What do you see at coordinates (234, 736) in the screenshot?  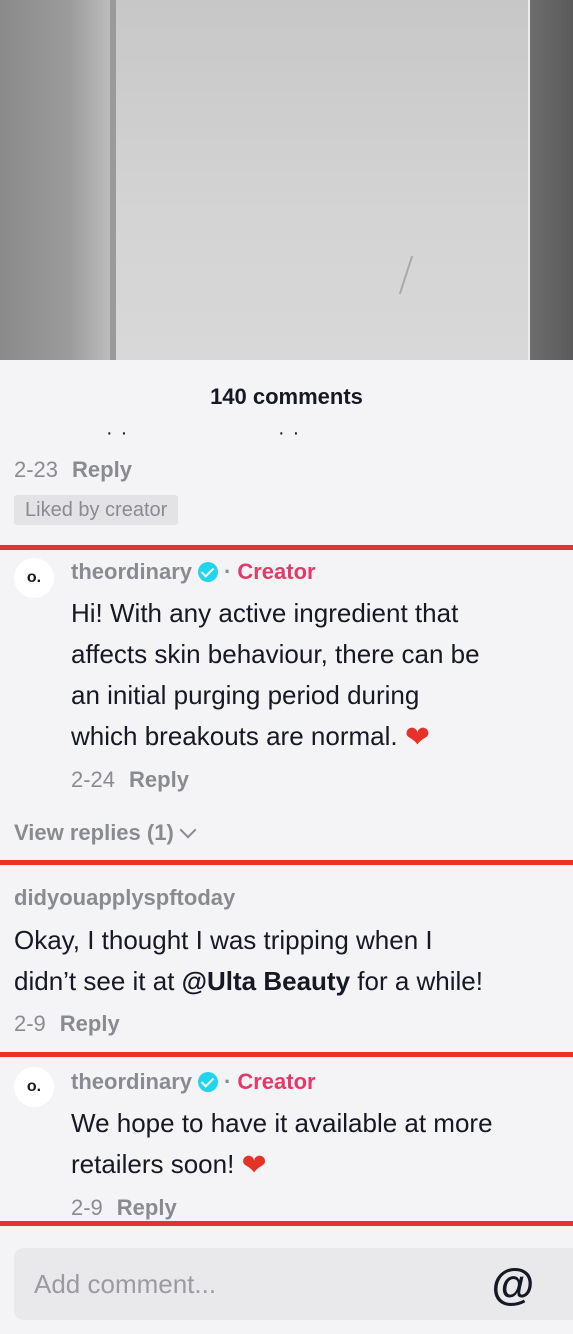 I see `comment-line-text: which breakouts are normal.` at bounding box center [234, 736].